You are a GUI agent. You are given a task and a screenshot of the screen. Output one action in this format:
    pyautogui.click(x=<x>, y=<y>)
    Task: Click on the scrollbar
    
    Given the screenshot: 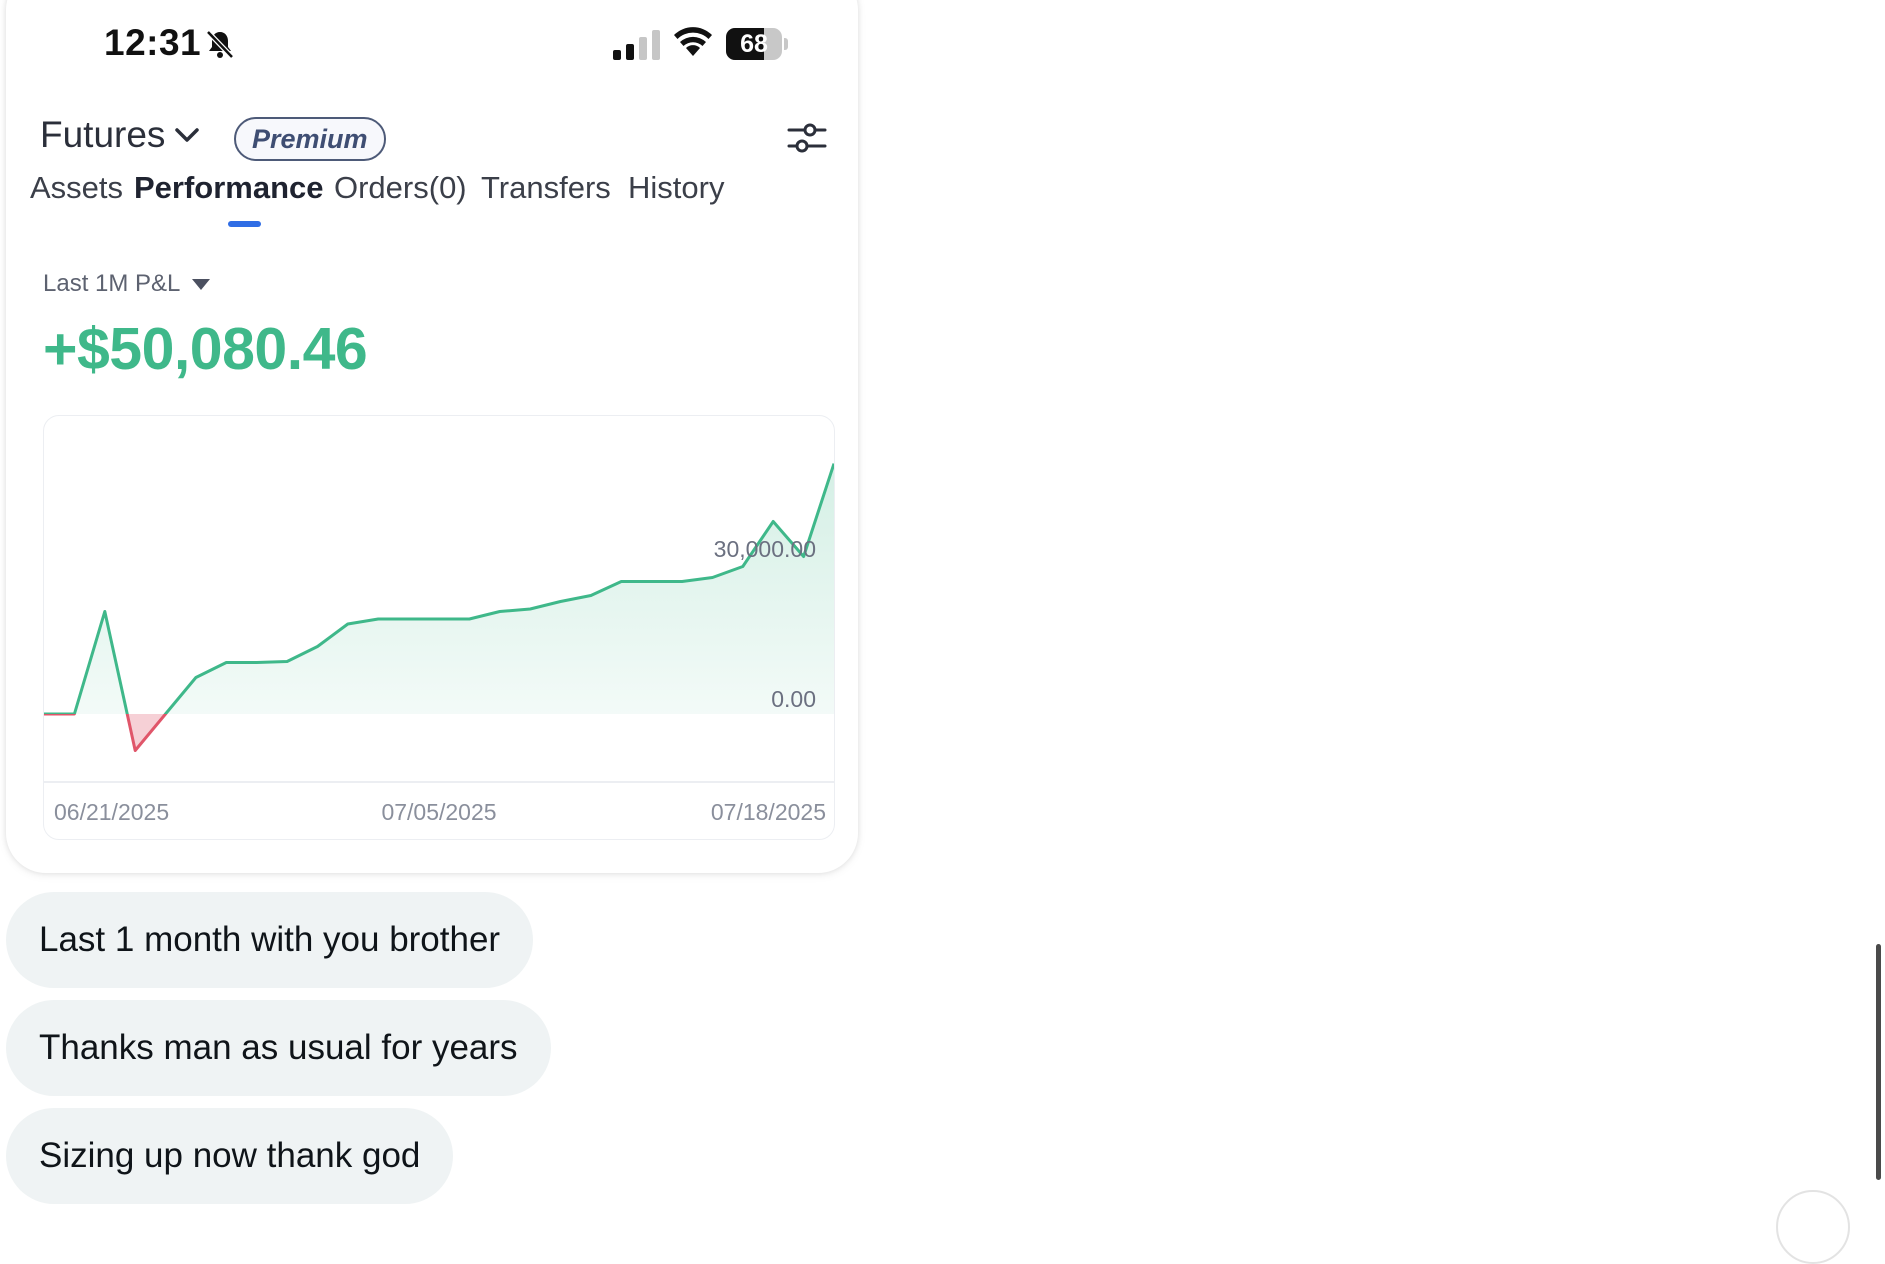 What is the action you would take?
    pyautogui.click(x=1878, y=1062)
    